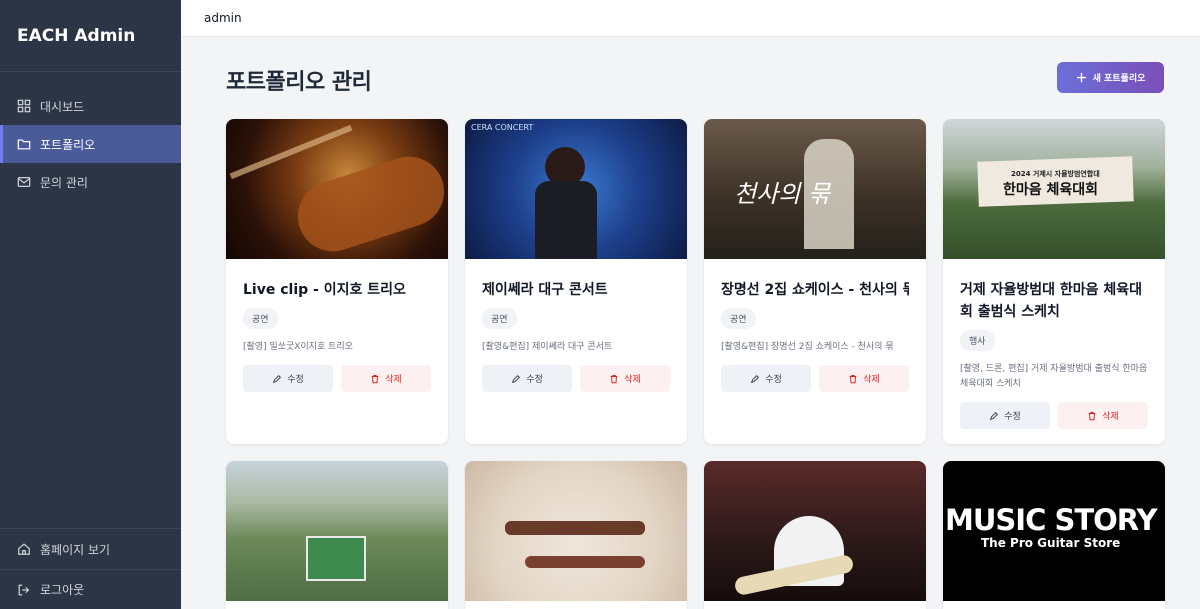  I want to click on sidebar-item-dashboard: 대시보드, so click(90, 106).